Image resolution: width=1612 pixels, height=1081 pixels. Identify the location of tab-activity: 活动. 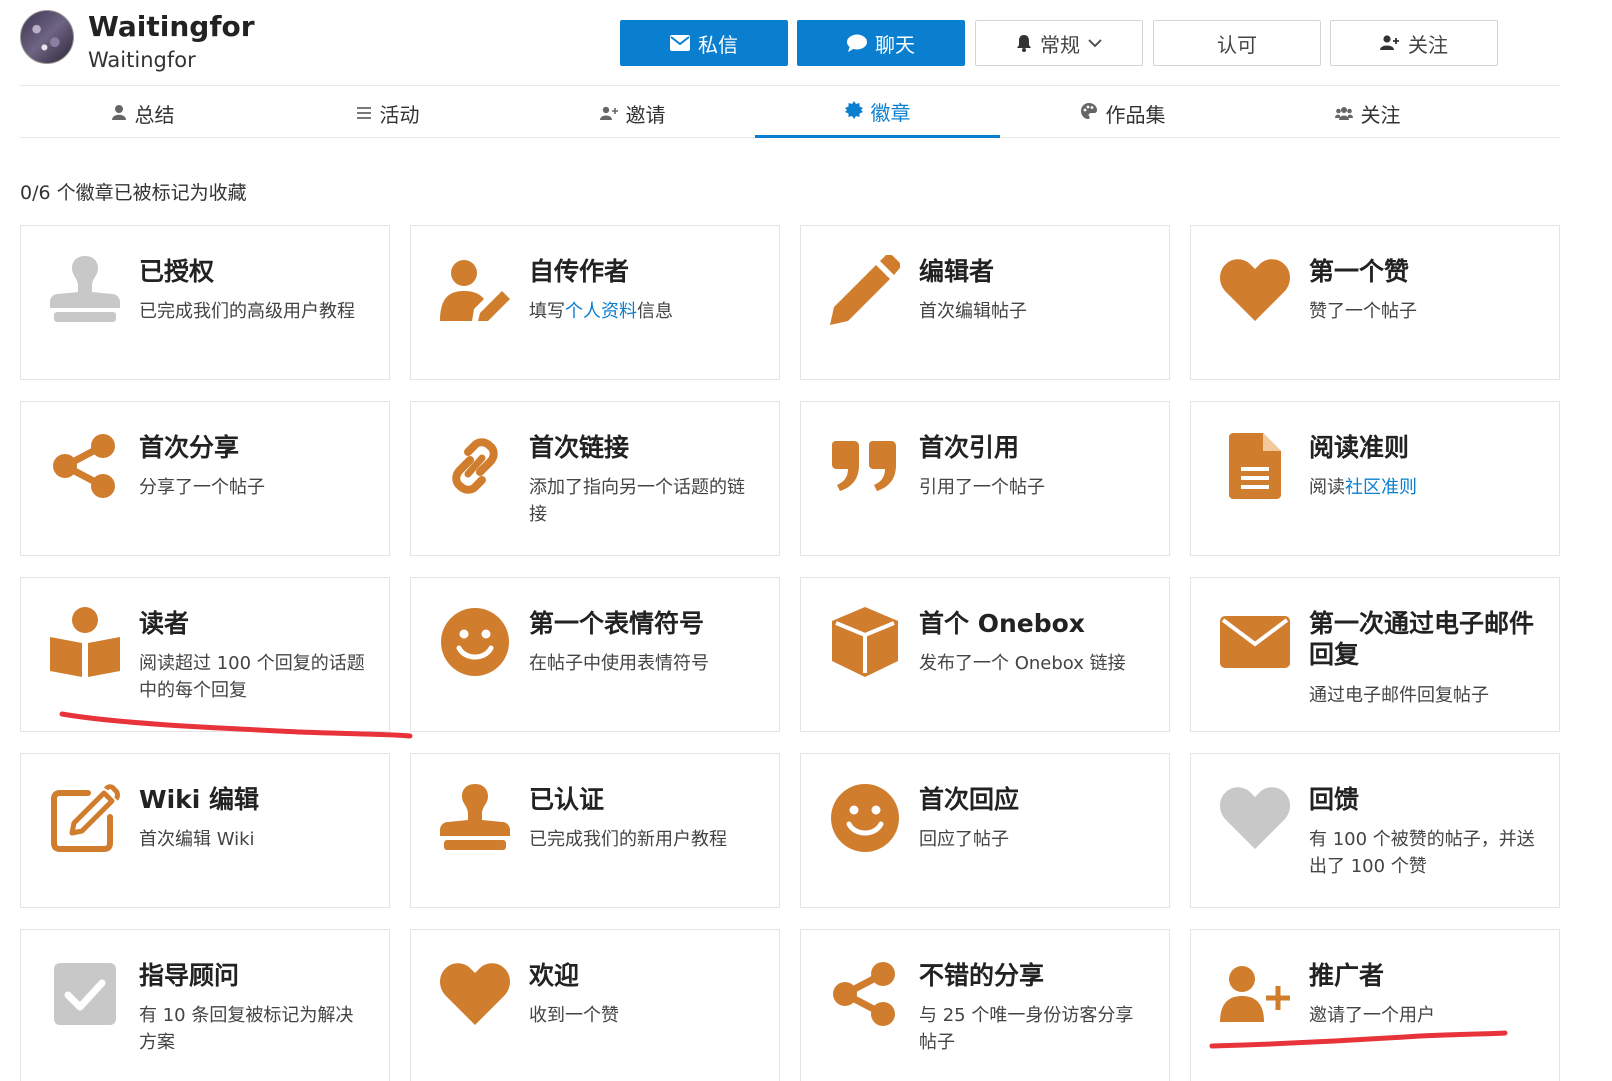
(387, 113).